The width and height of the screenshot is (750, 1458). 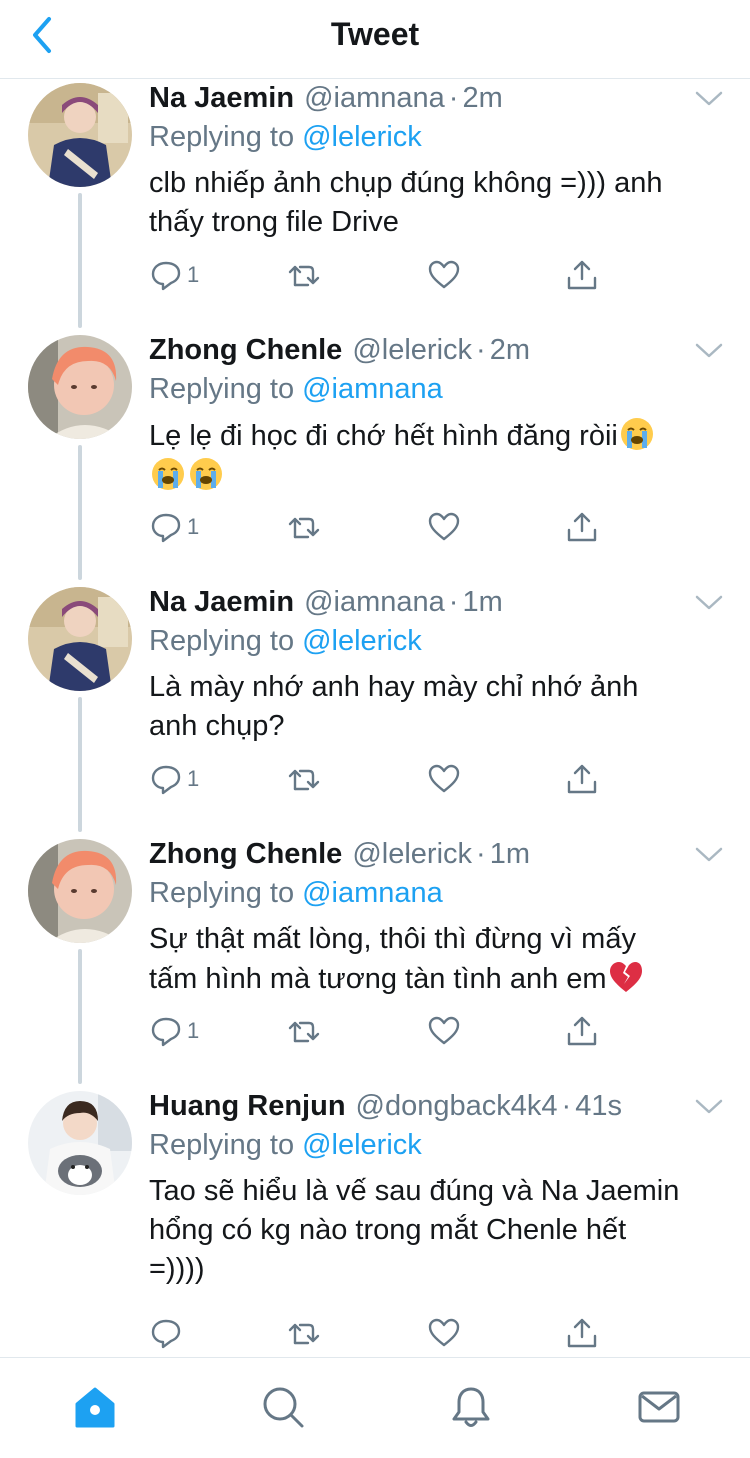 I want to click on tweet-text: Lẹ lẹ đi học đi chớ hết hình đăng ròii, so click(x=439, y=456).